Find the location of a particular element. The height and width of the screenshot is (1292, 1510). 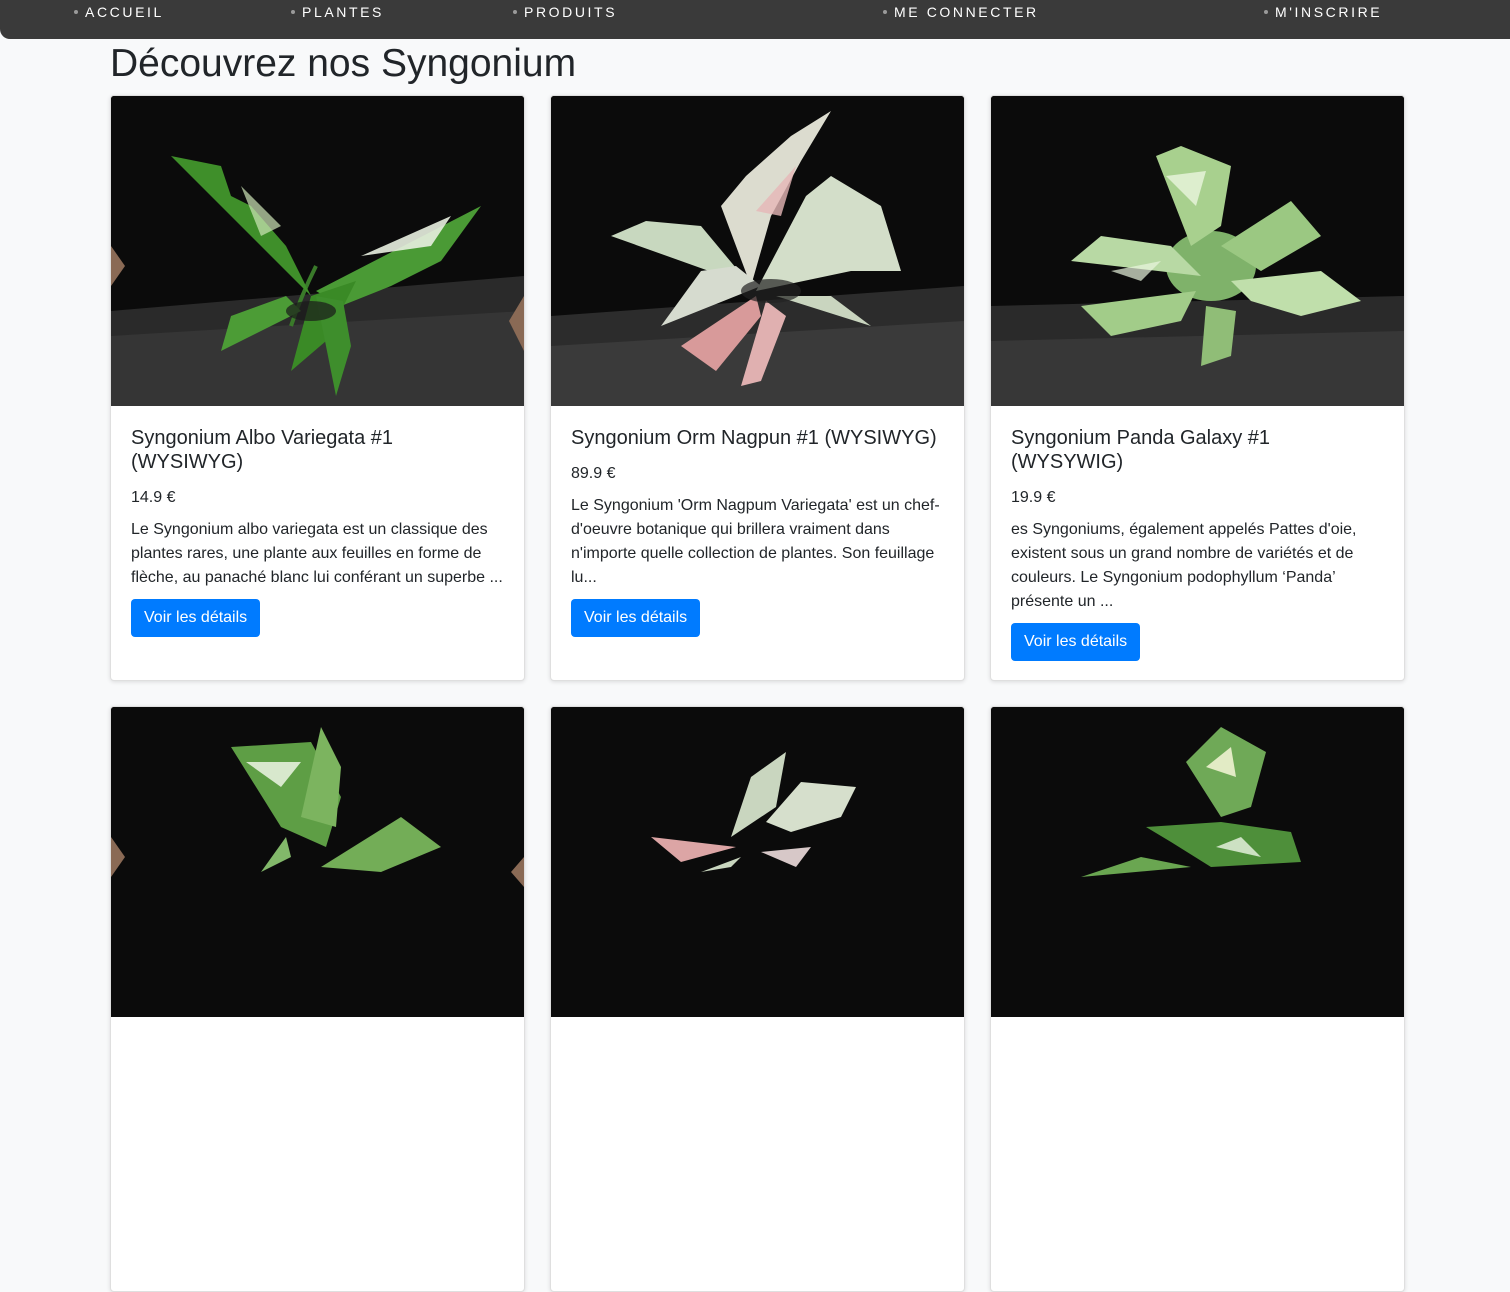

product-title: Syngonium Panda Galaxy #1 (WYSYWIG) is located at coordinates (1198, 450).